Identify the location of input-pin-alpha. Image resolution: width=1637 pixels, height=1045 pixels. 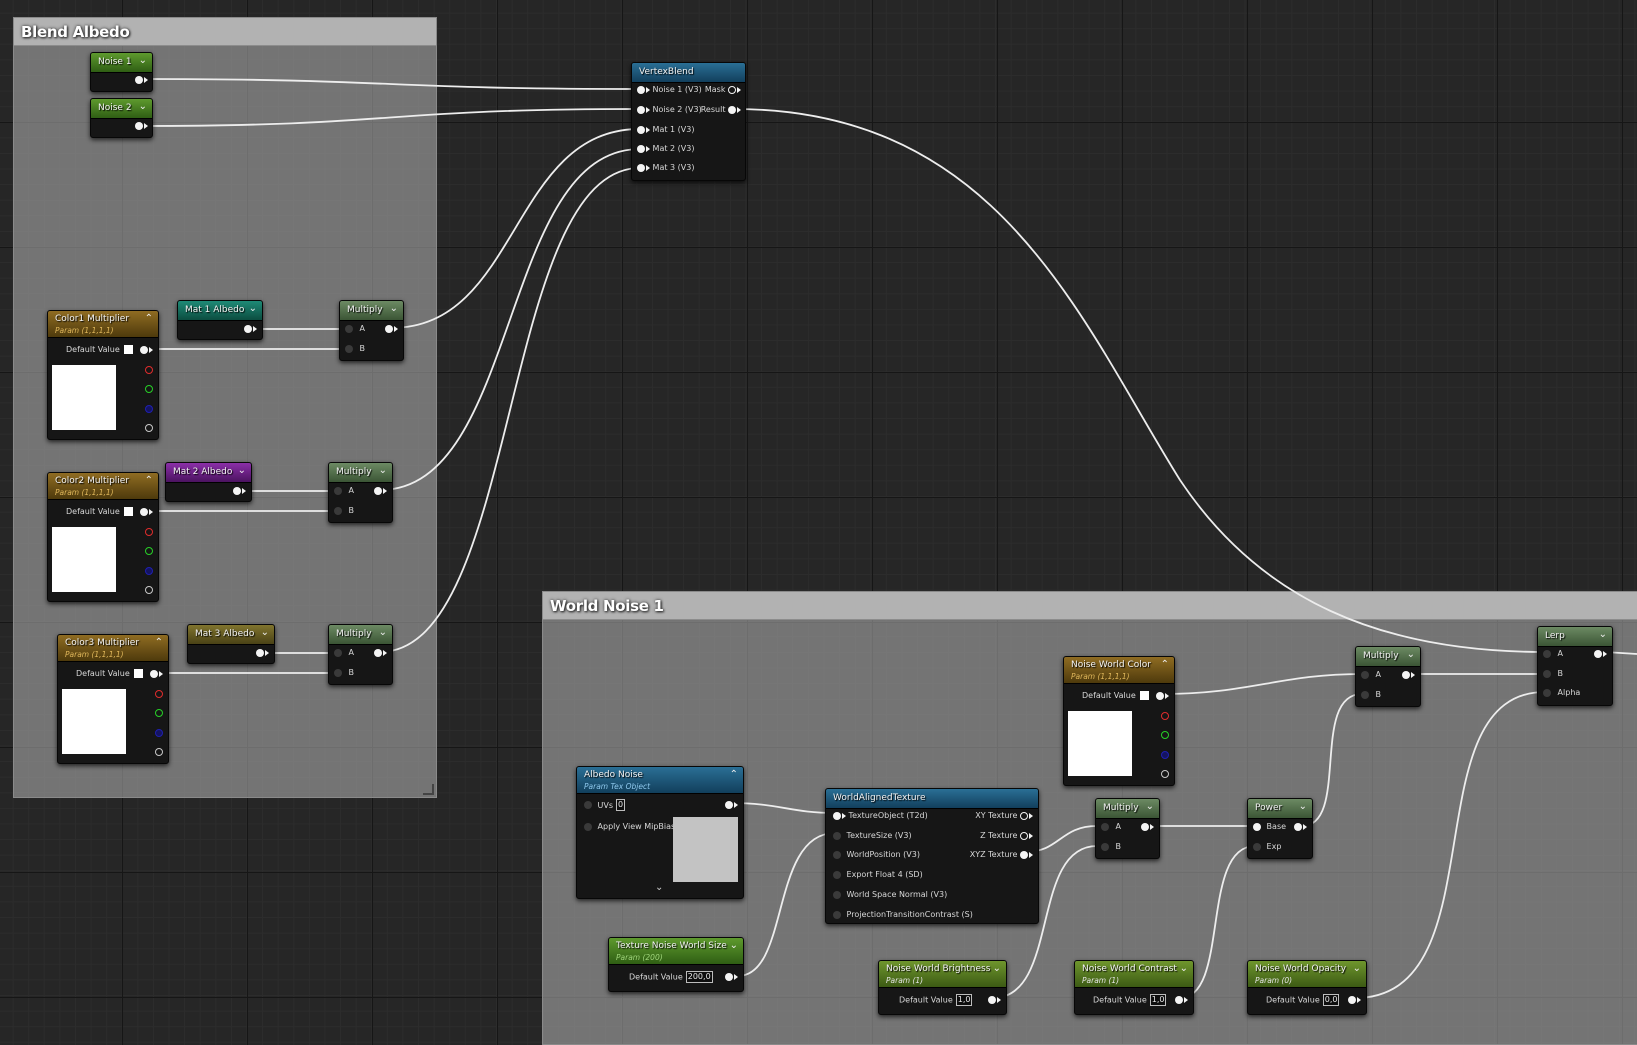
(1547, 692).